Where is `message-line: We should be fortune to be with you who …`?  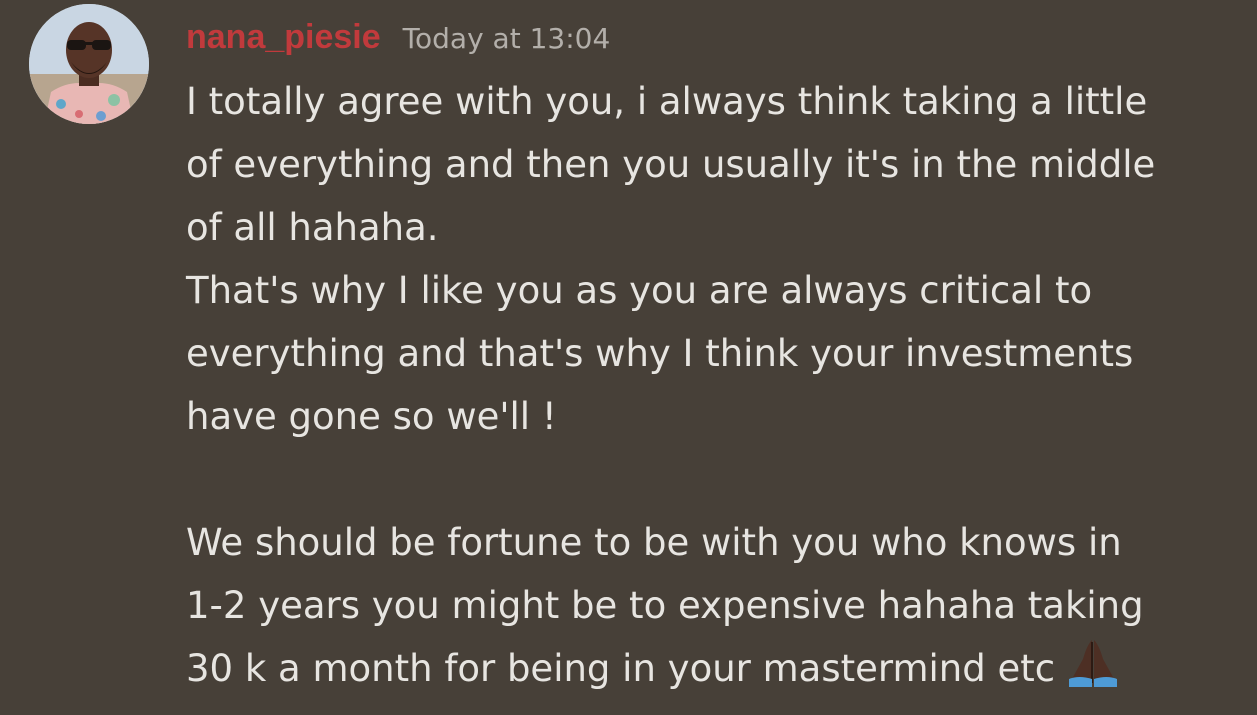 message-line: We should be fortune to be with you who … is located at coordinates (654, 542).